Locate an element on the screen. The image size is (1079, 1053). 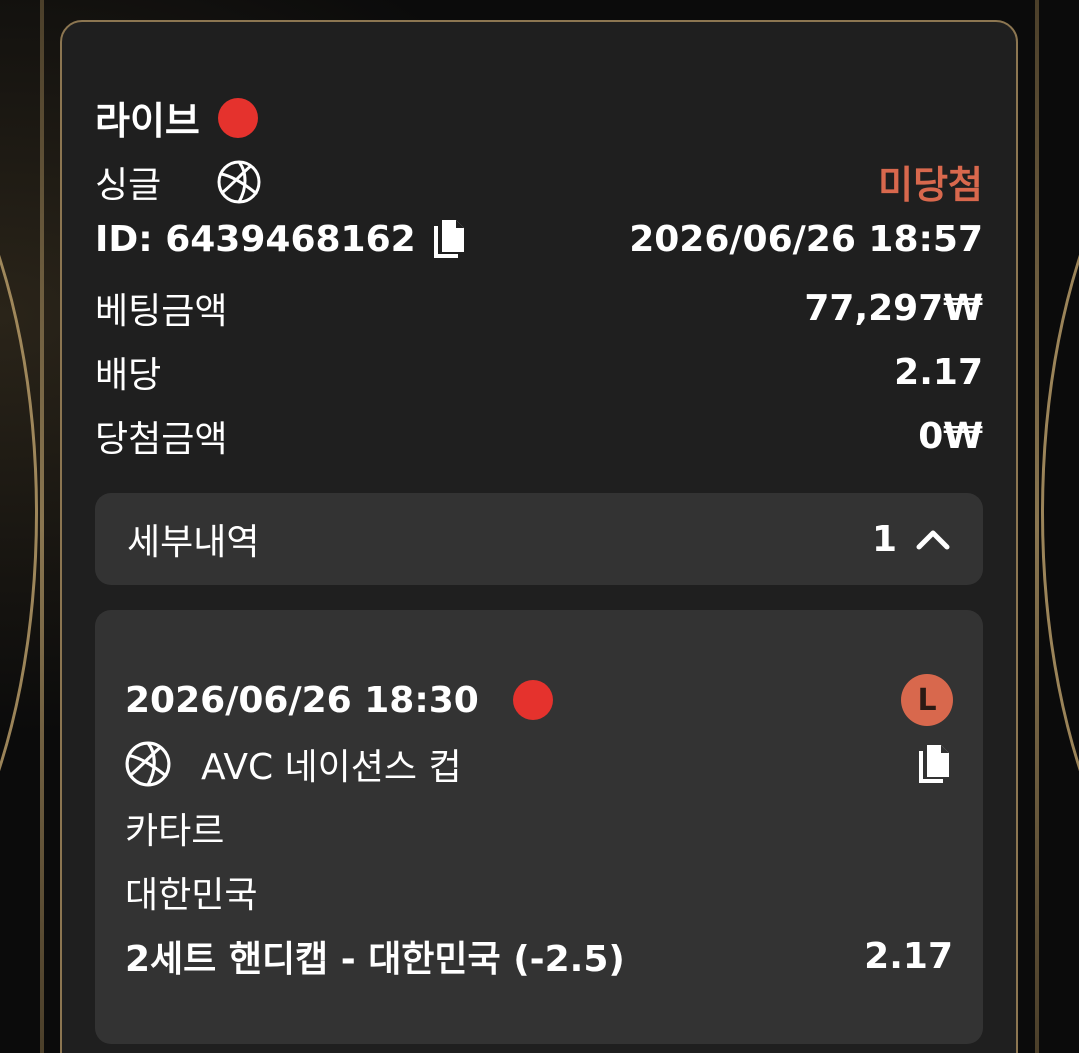
event-datetime: 2026/06/26 18:30 is located at coordinates (302, 700).